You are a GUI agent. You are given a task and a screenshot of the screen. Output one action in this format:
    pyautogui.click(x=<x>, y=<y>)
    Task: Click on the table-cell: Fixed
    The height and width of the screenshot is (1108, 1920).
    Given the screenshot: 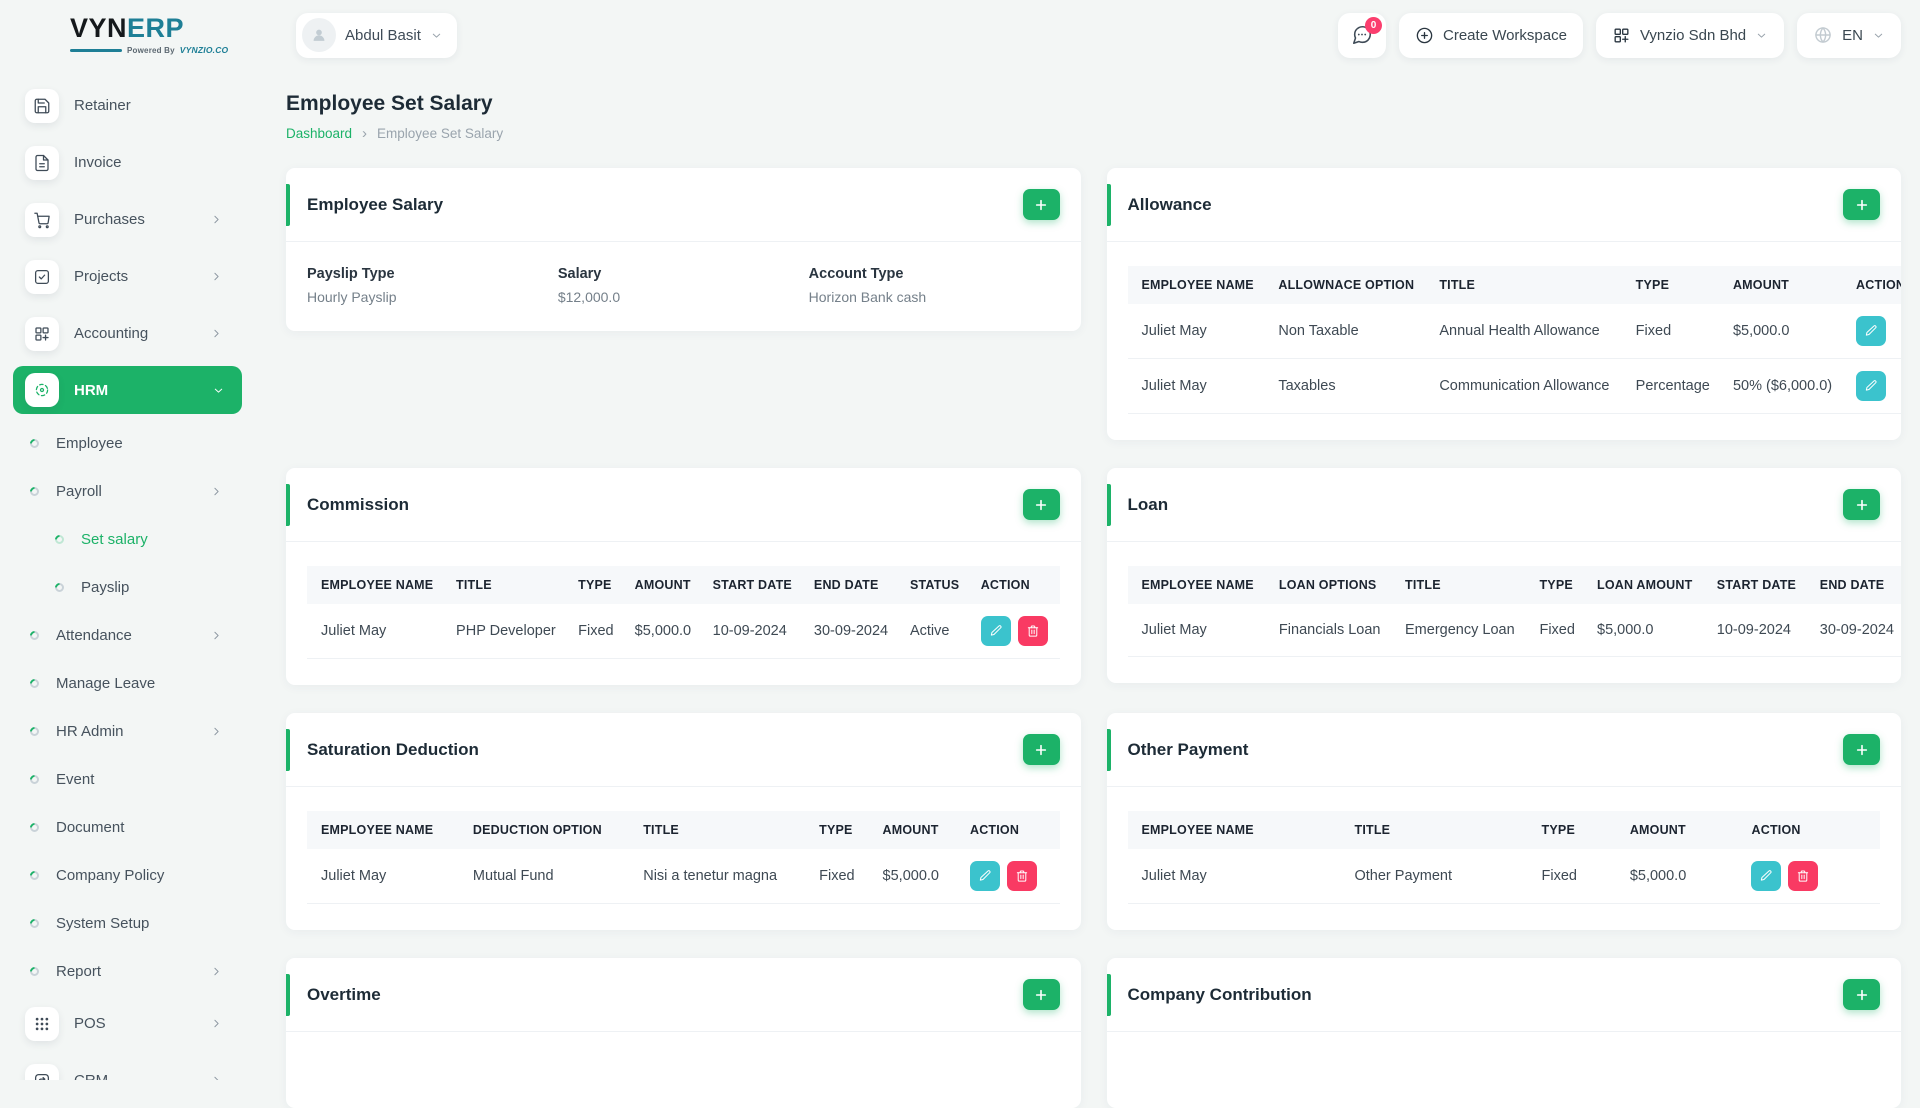 What is the action you would take?
    pyautogui.click(x=841, y=876)
    